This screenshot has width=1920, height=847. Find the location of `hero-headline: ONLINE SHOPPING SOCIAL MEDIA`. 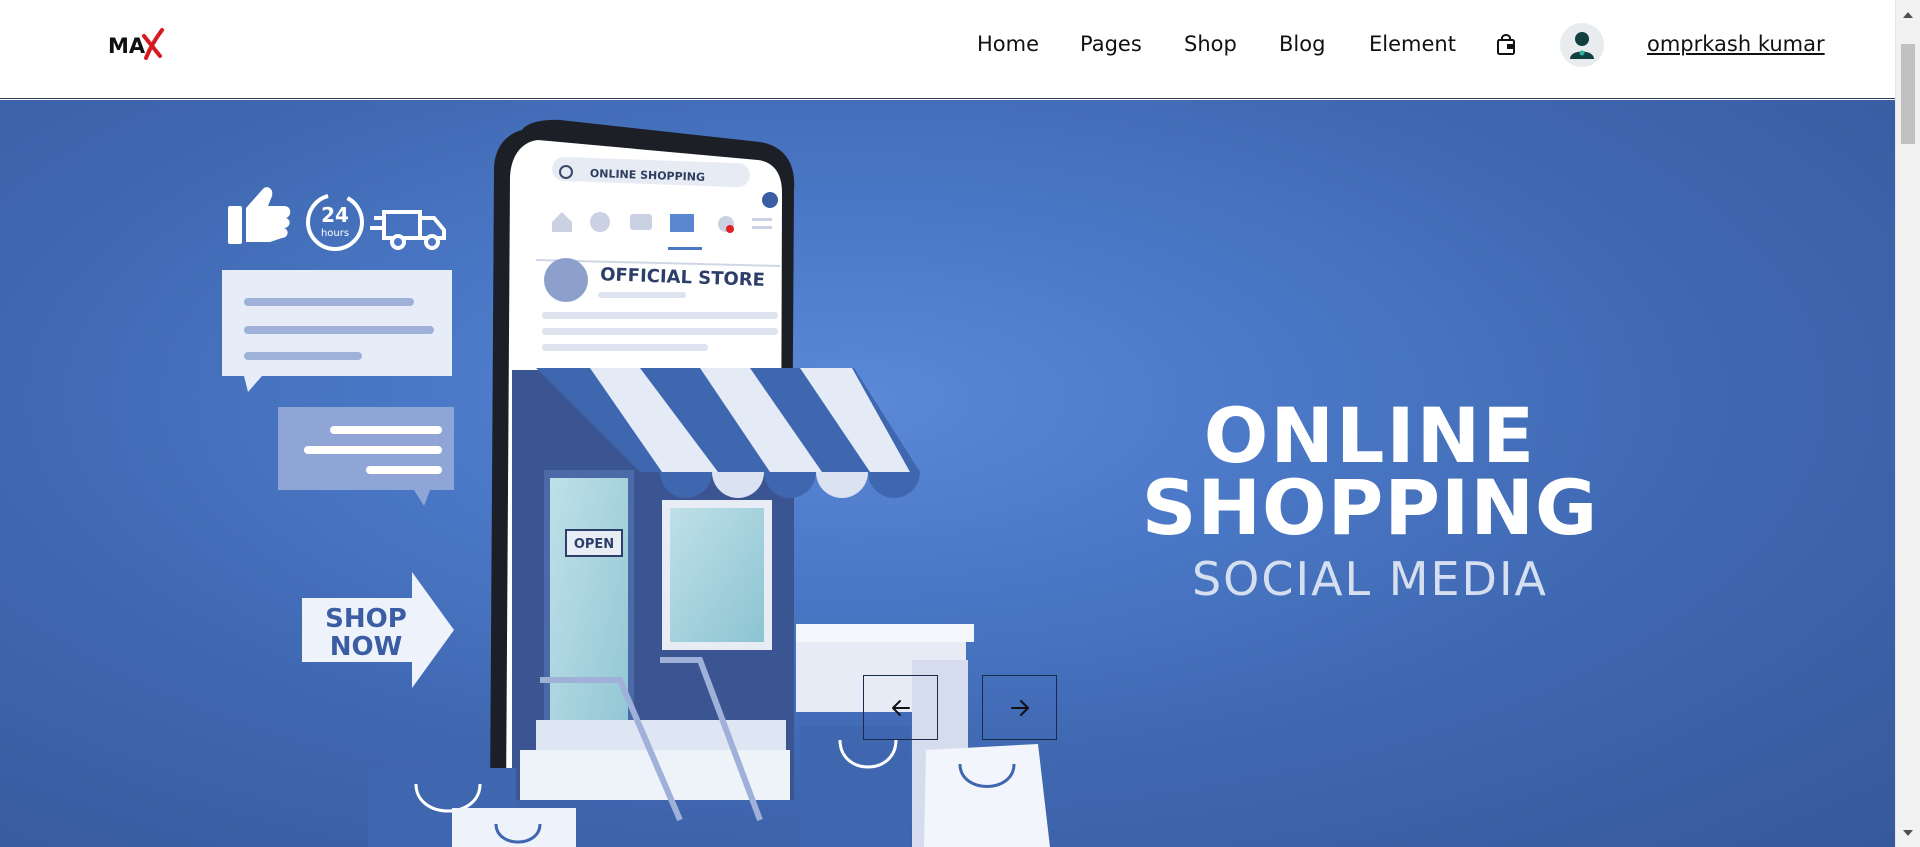

hero-headline: ONLINE SHOPPING SOCIAL MEDIA is located at coordinates (1370, 502).